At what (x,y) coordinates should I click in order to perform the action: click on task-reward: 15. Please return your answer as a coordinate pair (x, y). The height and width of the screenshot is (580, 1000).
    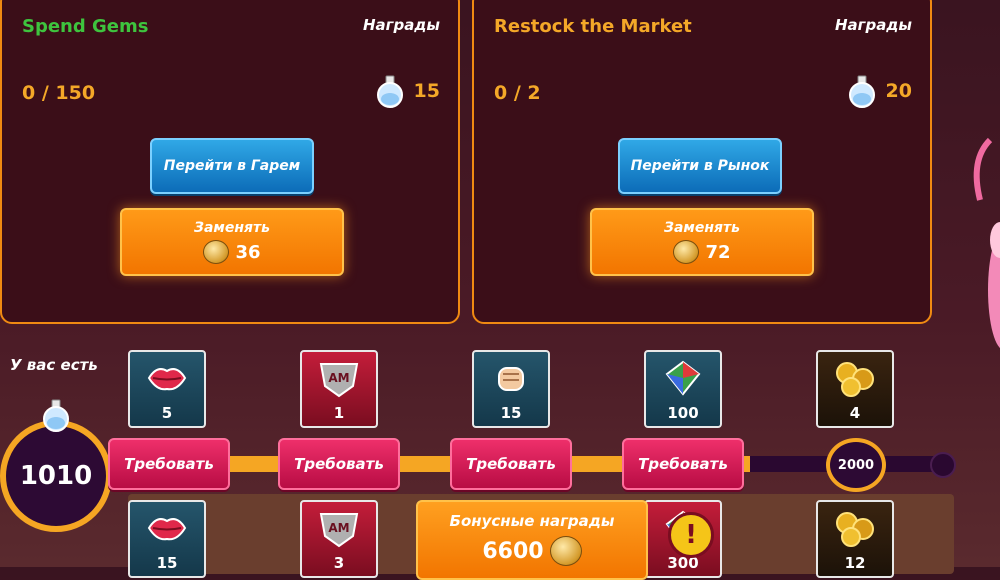
    Looking at the image, I should click on (408, 91).